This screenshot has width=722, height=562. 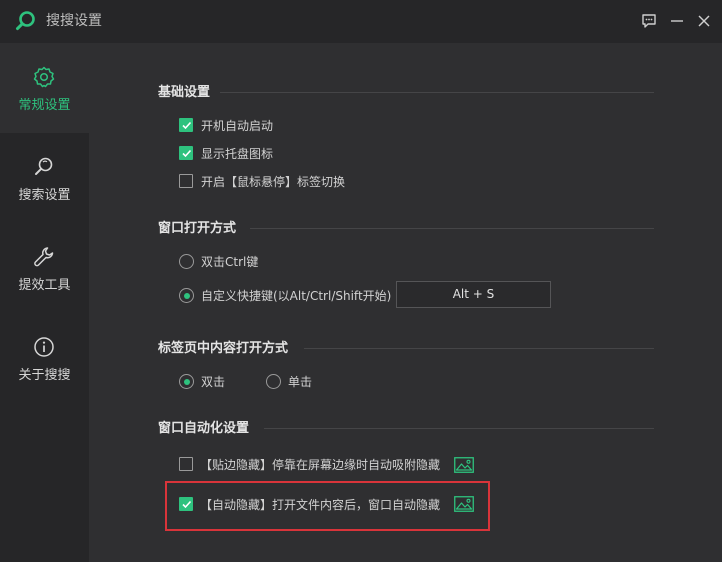 I want to click on title-bar: 搜搜设置, so click(x=361, y=21).